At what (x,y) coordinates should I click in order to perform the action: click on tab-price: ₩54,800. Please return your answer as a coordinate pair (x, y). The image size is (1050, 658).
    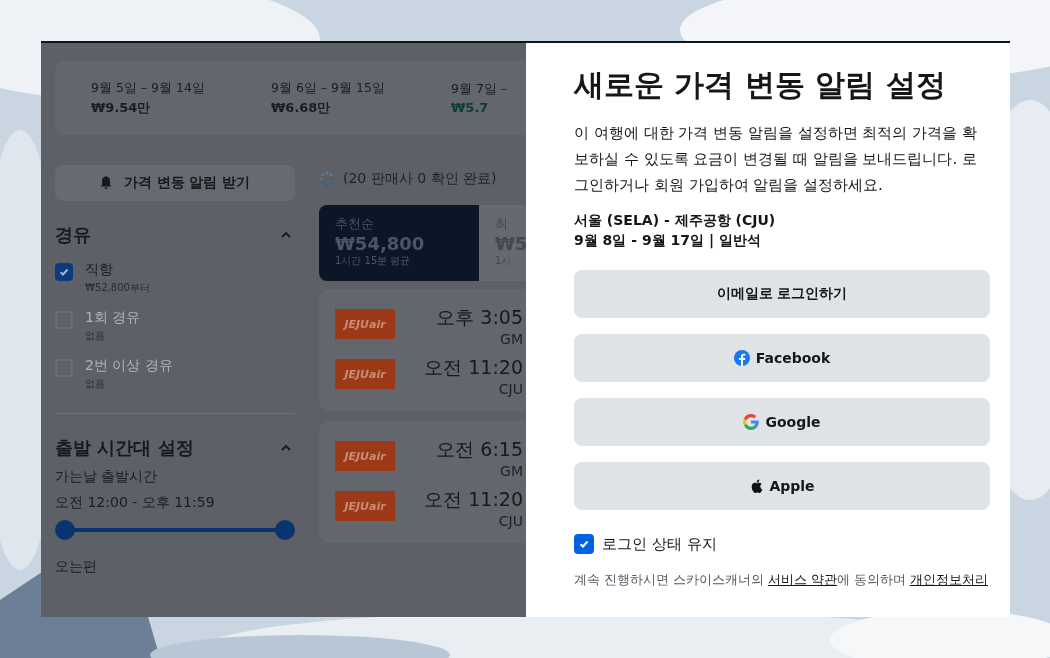
    Looking at the image, I should click on (380, 243).